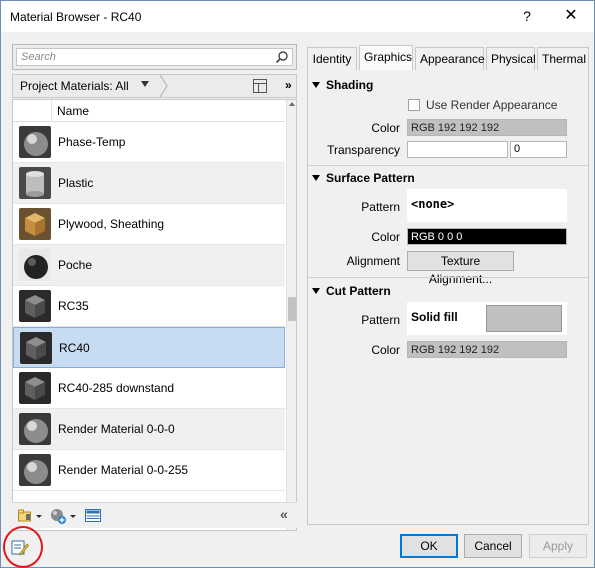 This screenshot has width=595, height=568. I want to click on create-material-icon, so click(58, 516).